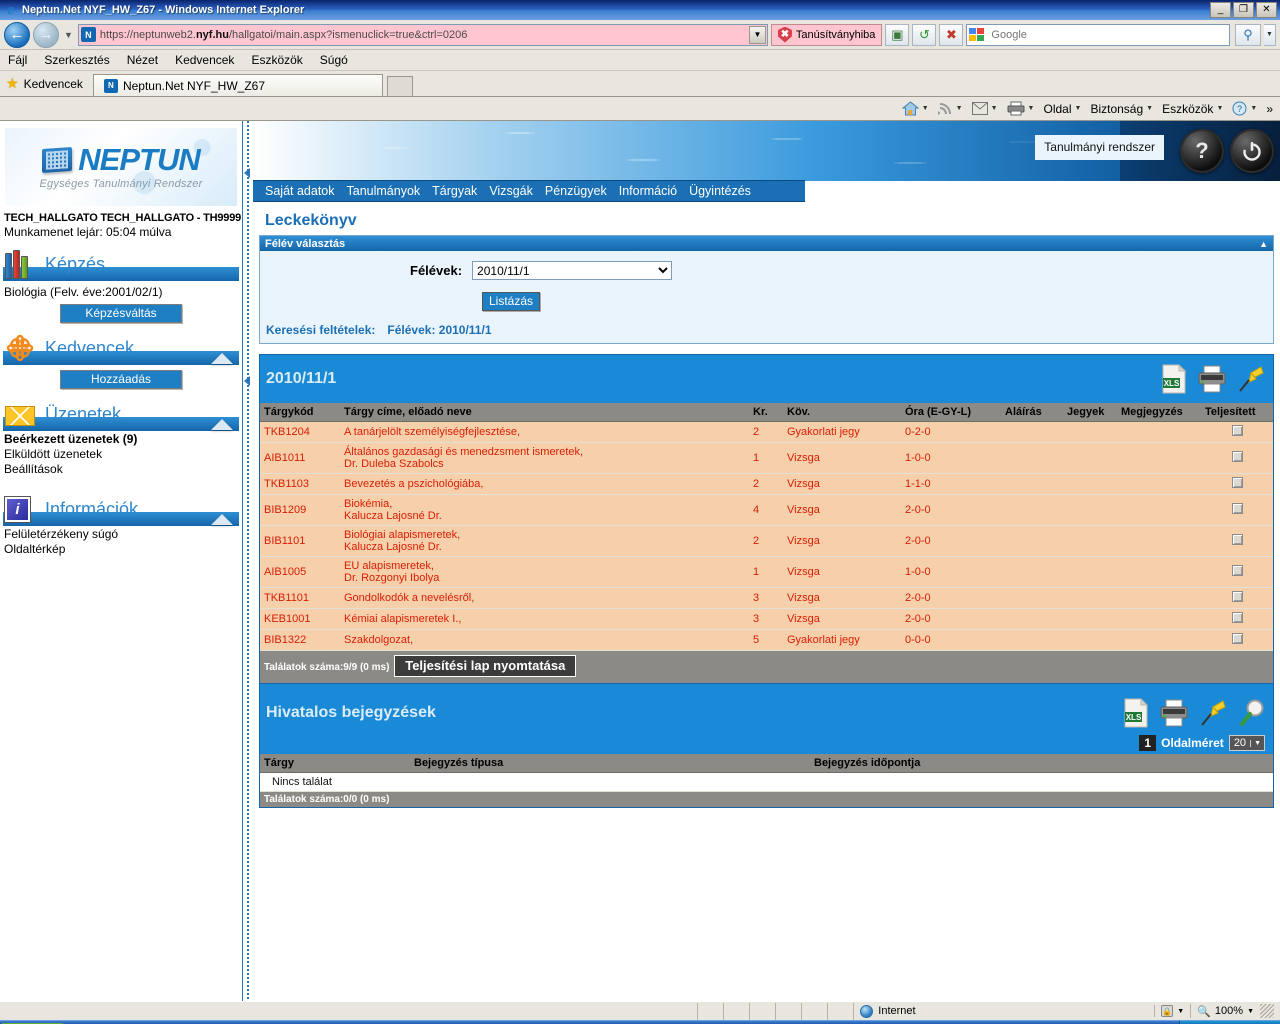  I want to click on nav-vizsgak: Vizsgák, so click(511, 191).